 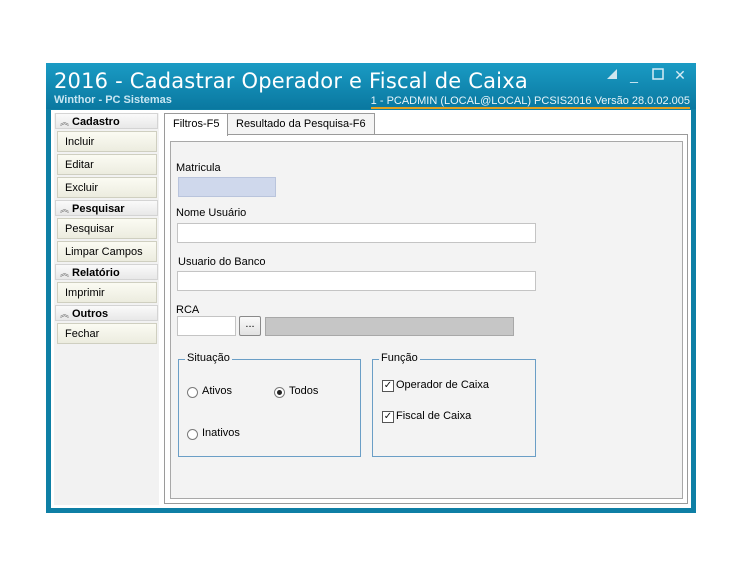 I want to click on funcao-title: Função, so click(x=399, y=358).